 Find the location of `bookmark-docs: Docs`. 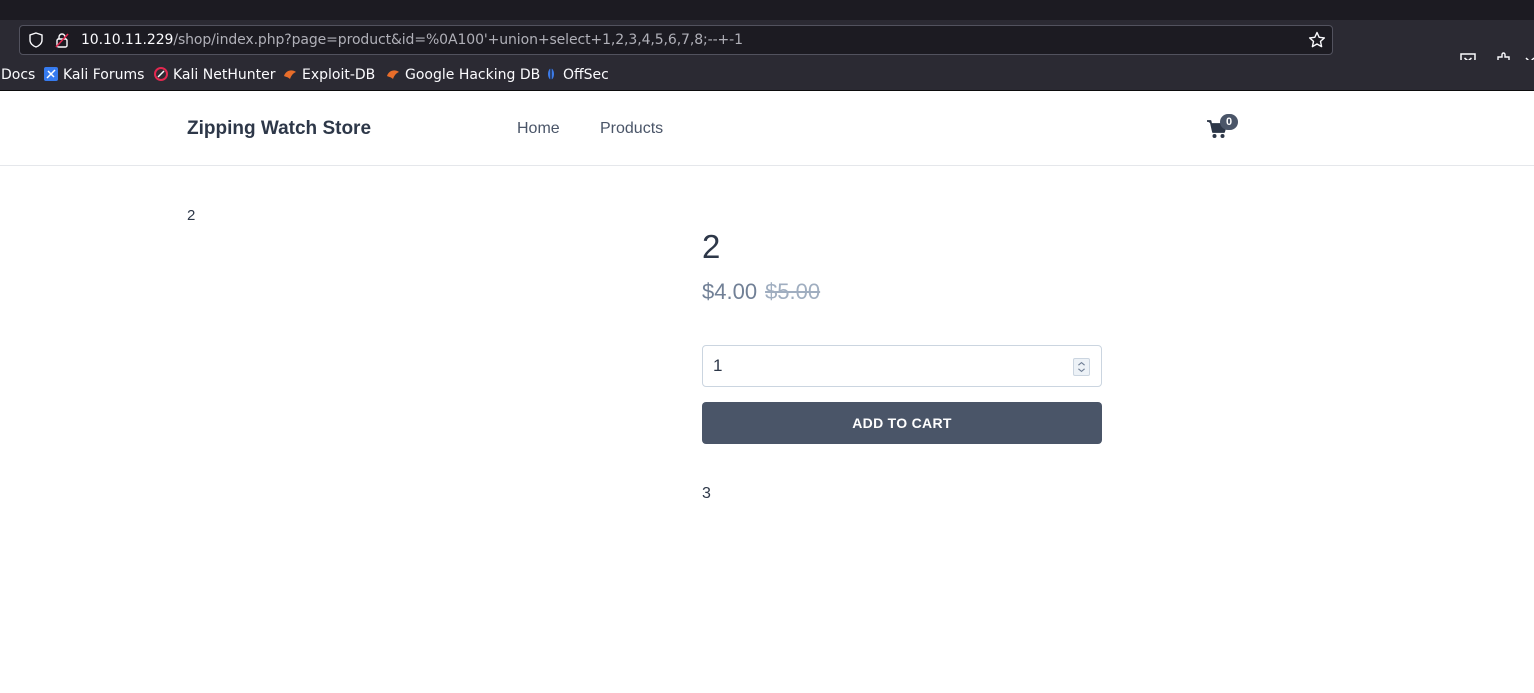

bookmark-docs: Docs is located at coordinates (18, 75).